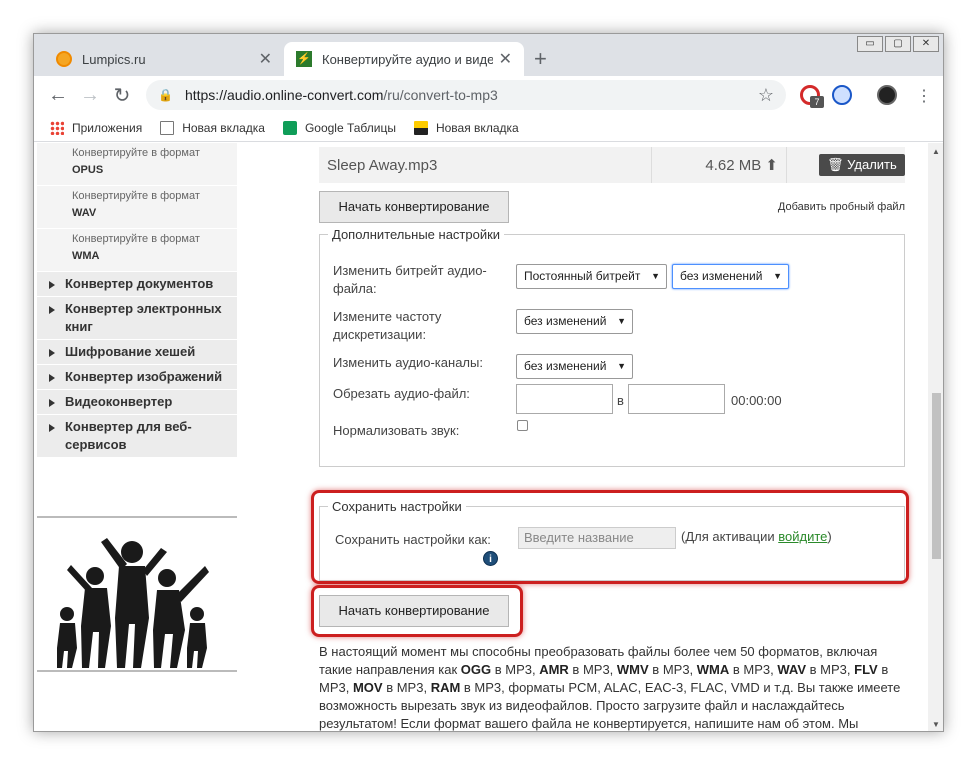  What do you see at coordinates (862, 165) in the screenshot?
I see `delete-button: 🗑 Удалить` at bounding box center [862, 165].